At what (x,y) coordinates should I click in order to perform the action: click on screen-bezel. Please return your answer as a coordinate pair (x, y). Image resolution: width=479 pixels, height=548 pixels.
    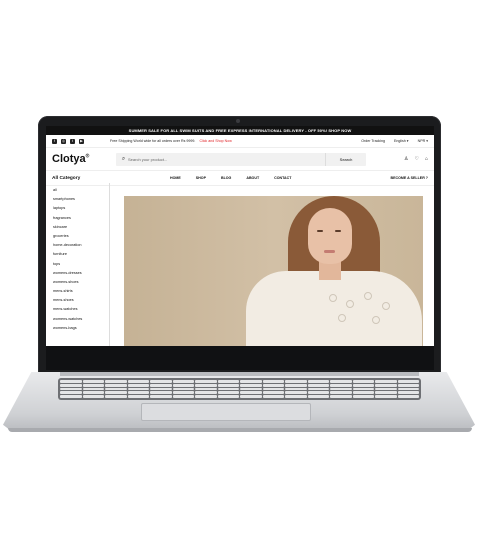
    Looking at the image, I should click on (240, 358).